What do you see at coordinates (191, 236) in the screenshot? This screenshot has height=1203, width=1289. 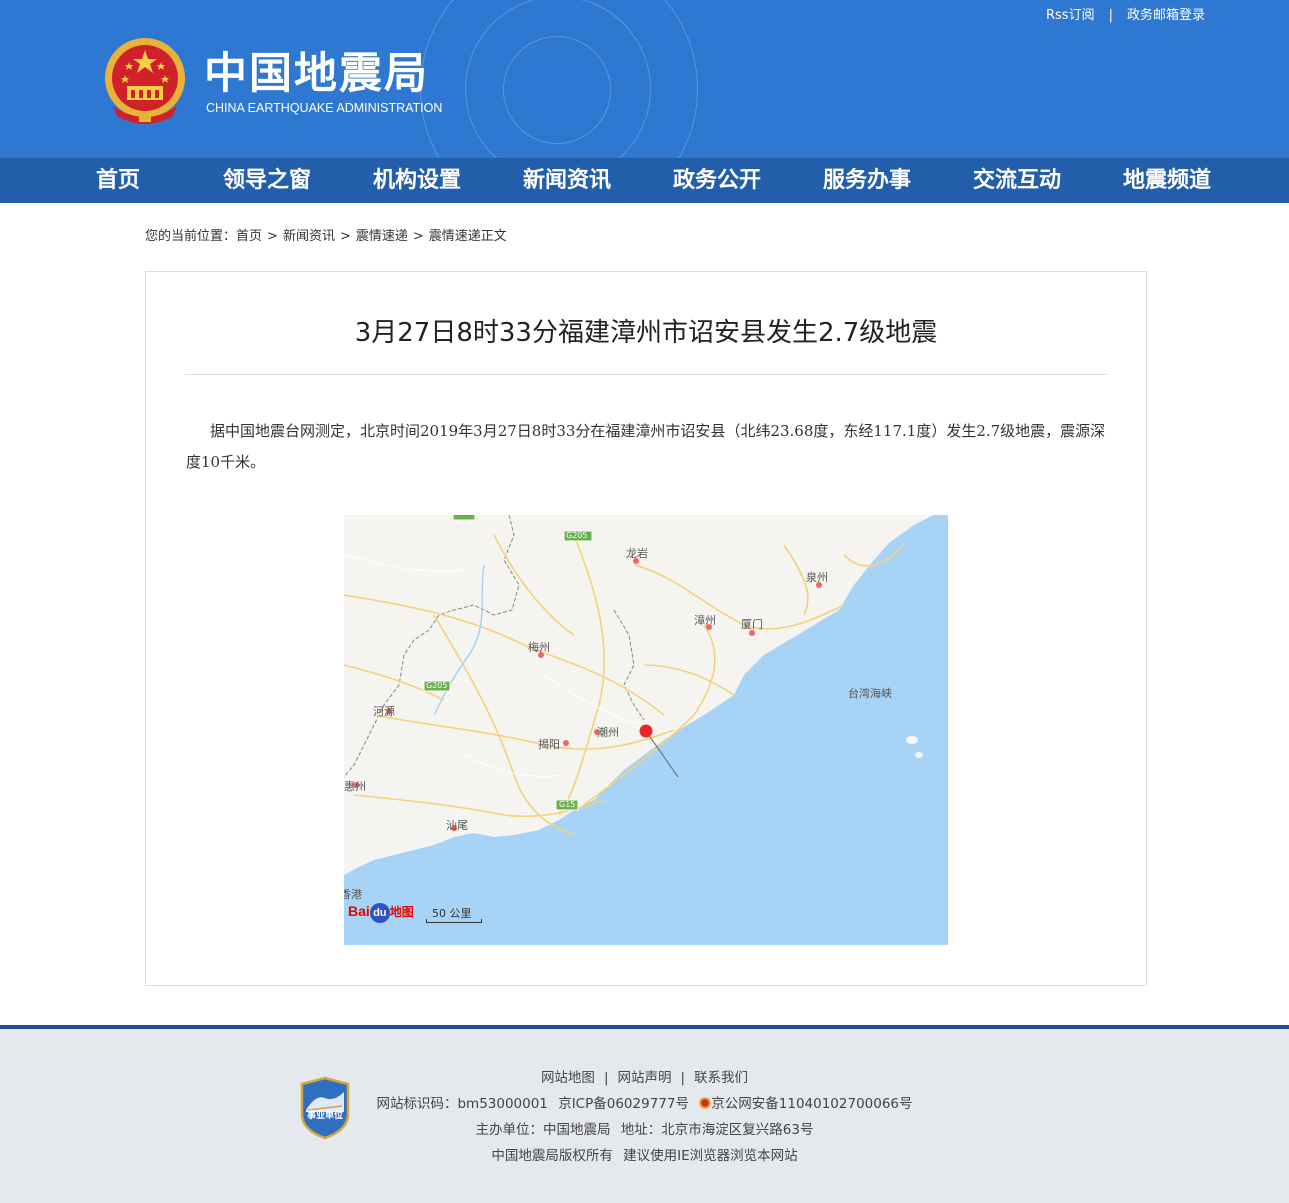 I see `breadcrumb-prefix: 您的当前位置：` at bounding box center [191, 236].